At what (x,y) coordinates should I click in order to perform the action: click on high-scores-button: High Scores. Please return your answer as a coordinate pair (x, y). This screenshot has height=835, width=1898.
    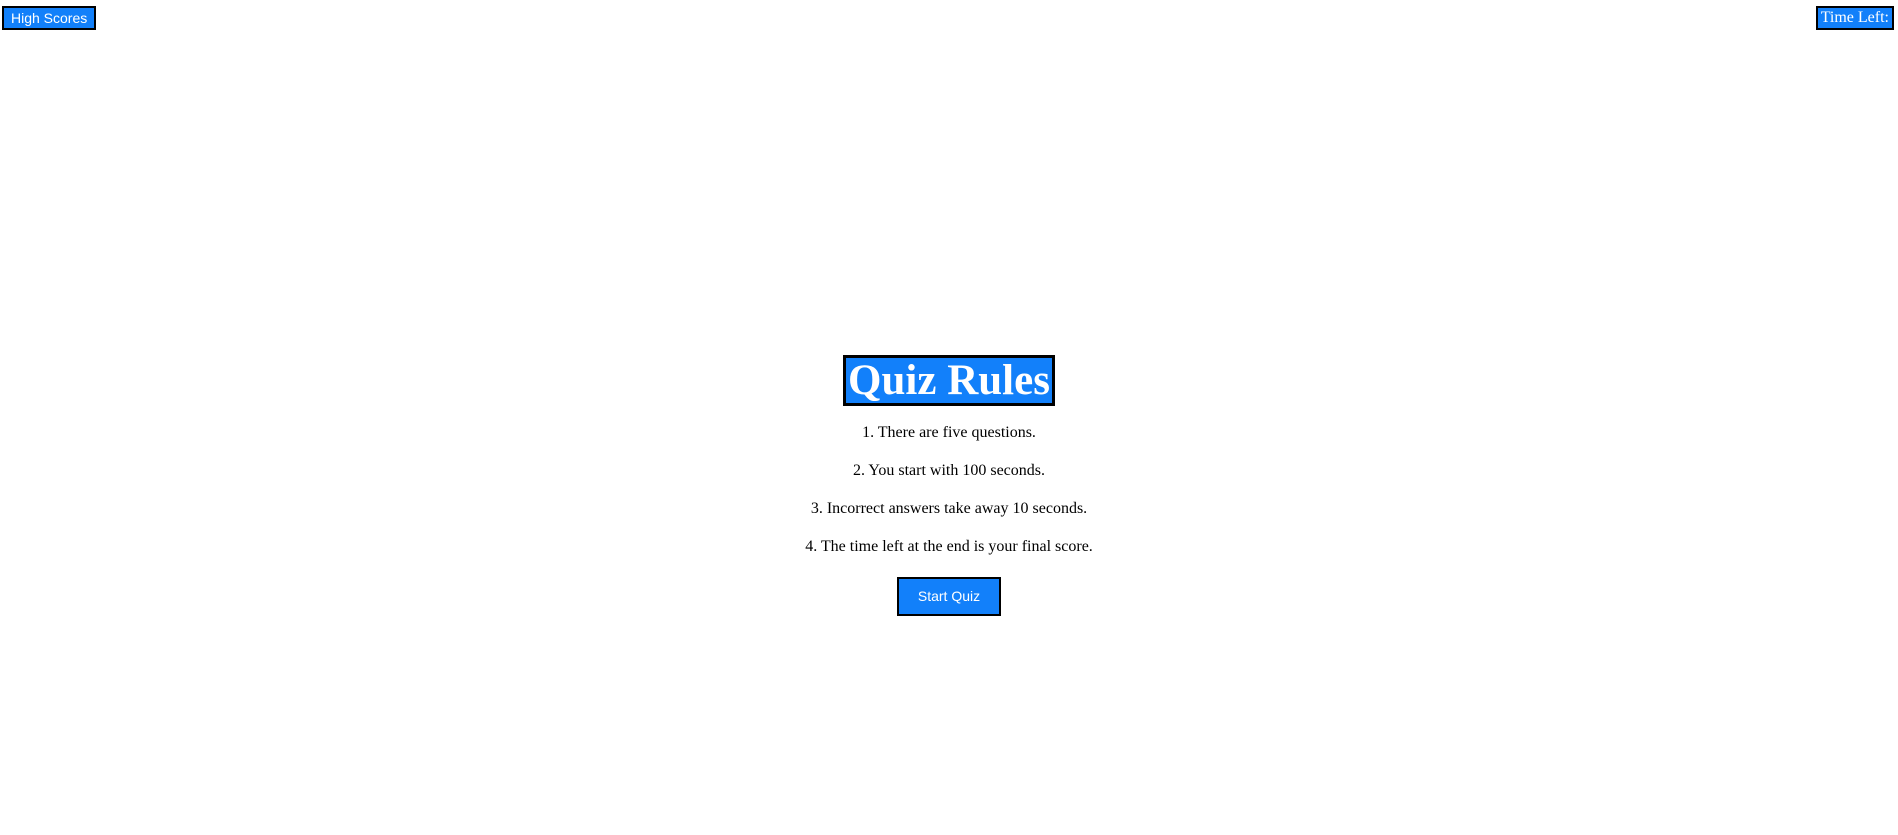
    Looking at the image, I should click on (49, 18).